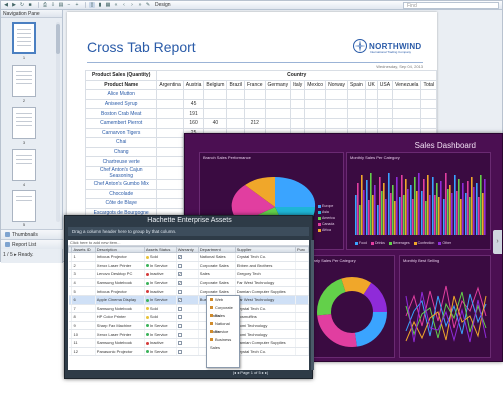 The height and width of the screenshot is (400, 503). I want to click on last-page-icon: ▸|, so click(266, 372).